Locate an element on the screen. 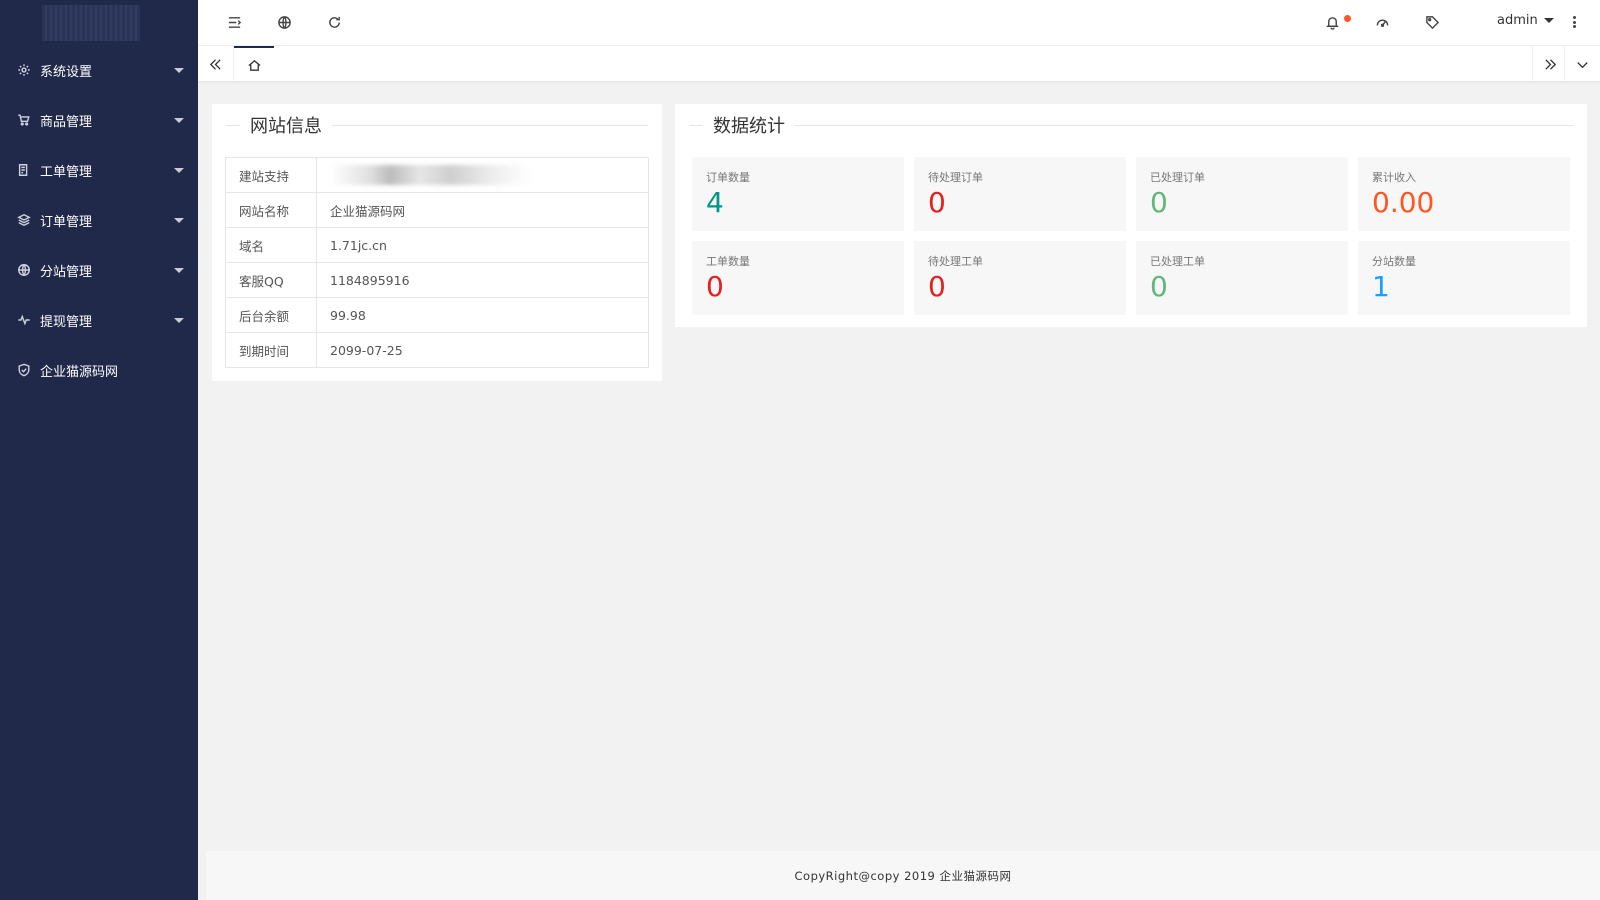 The width and height of the screenshot is (1600, 900). sidebar-item-6: 提现管理 is located at coordinates (99, 320).